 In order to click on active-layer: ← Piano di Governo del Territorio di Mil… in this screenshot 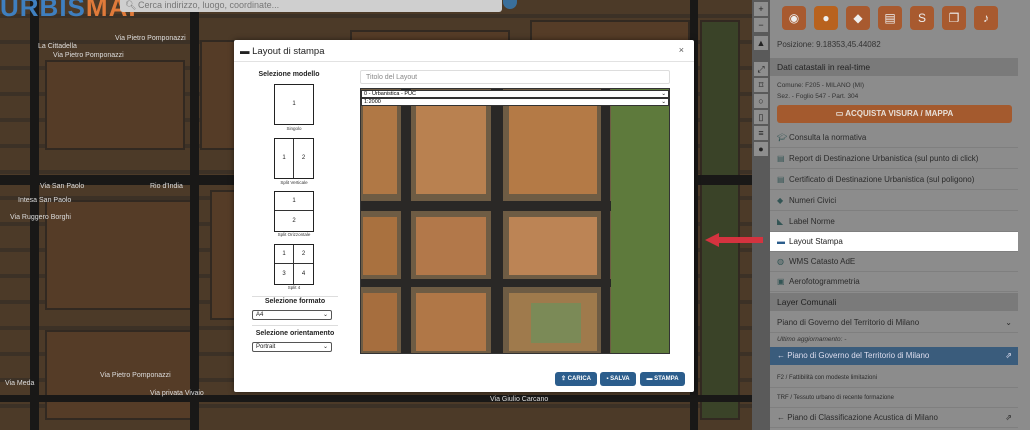, I will do `click(894, 356)`.